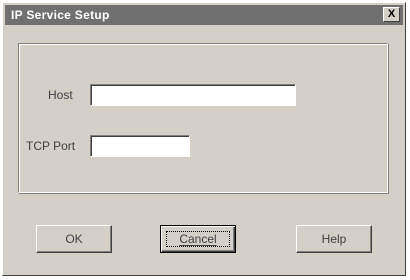 This screenshot has height=280, width=410. I want to click on ok-button: OK, so click(74, 239).